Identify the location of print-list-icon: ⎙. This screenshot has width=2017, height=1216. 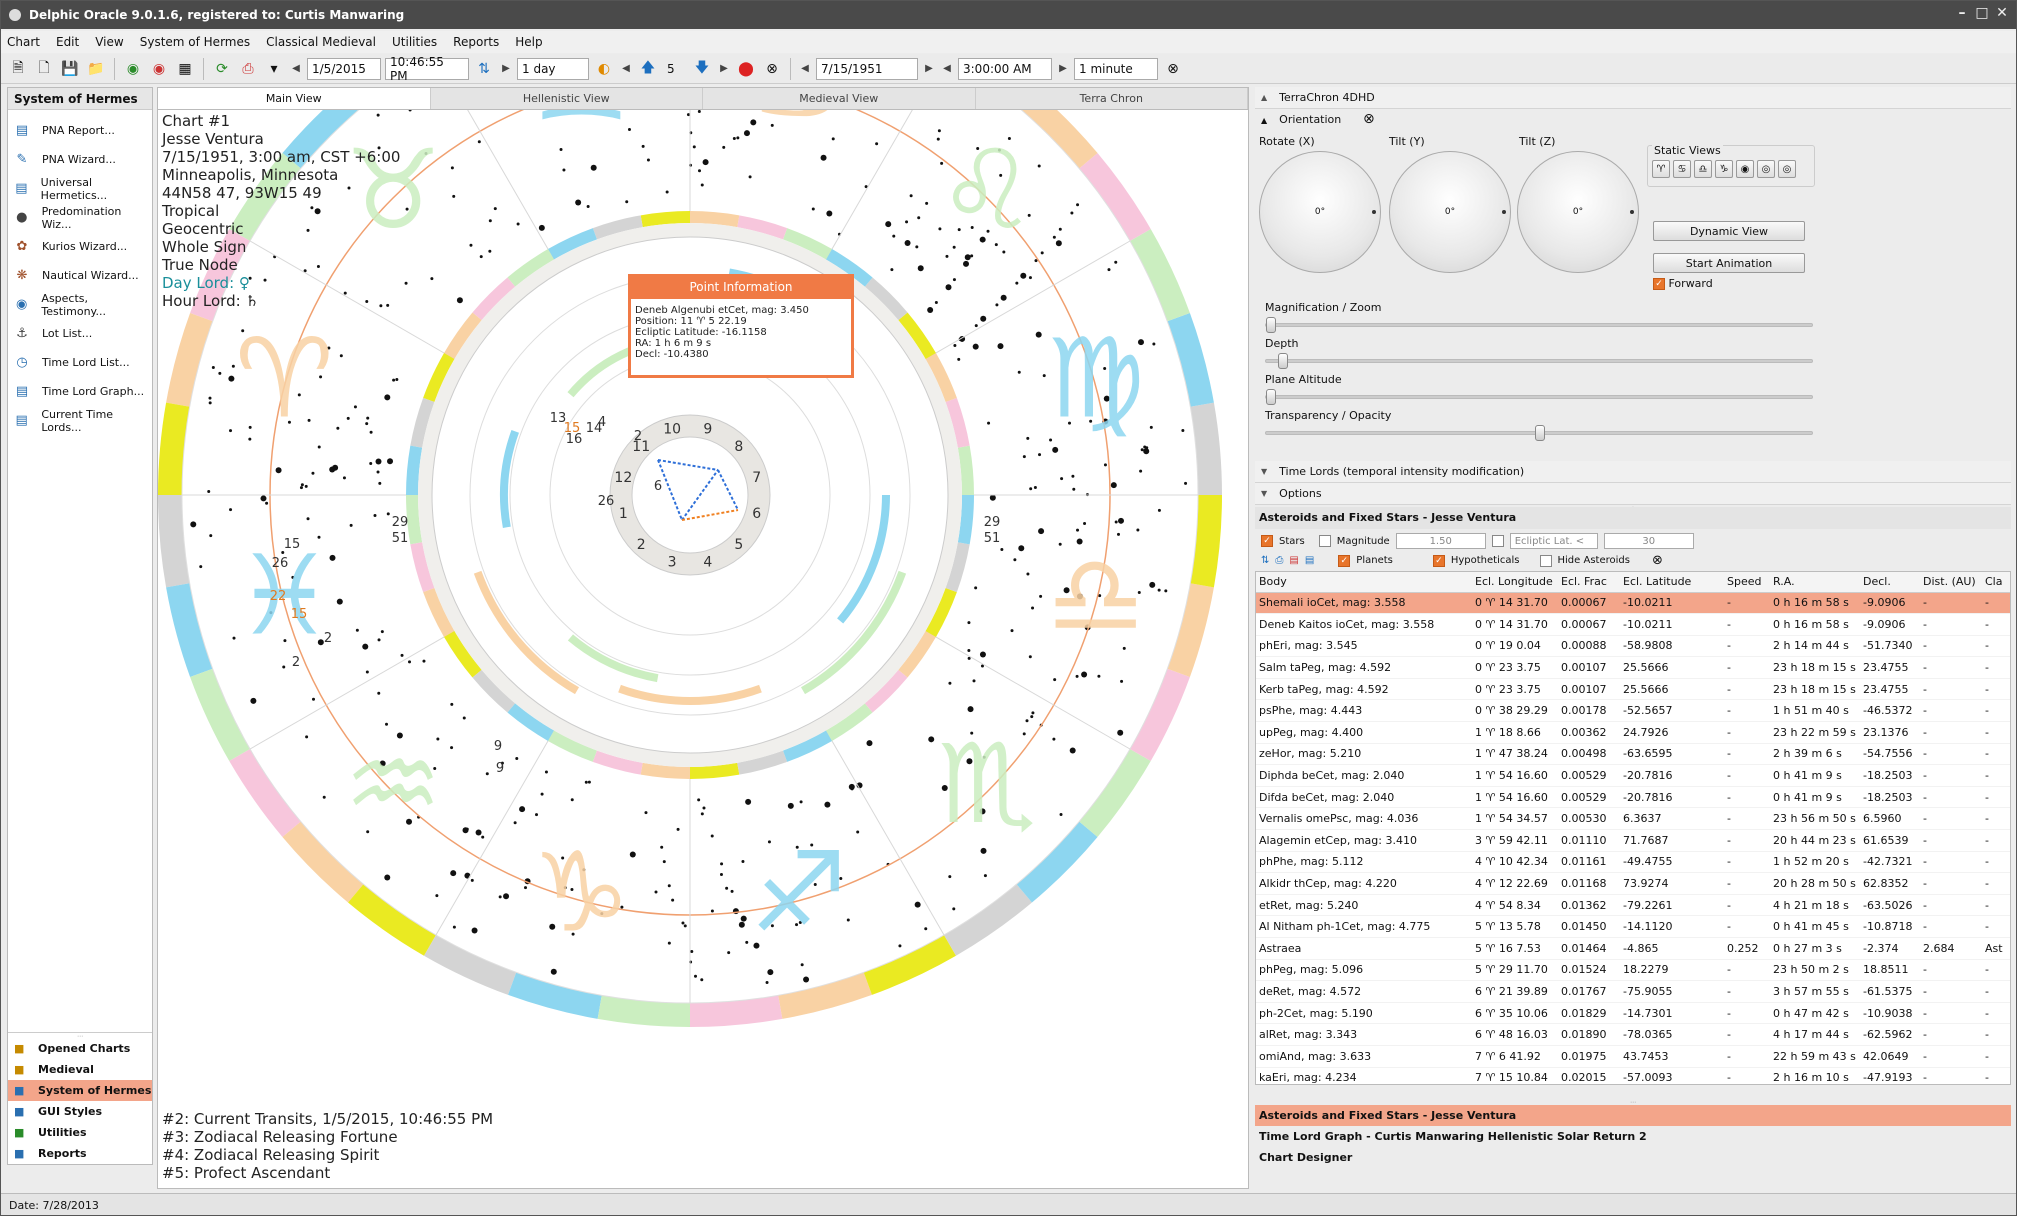
(1279, 560).